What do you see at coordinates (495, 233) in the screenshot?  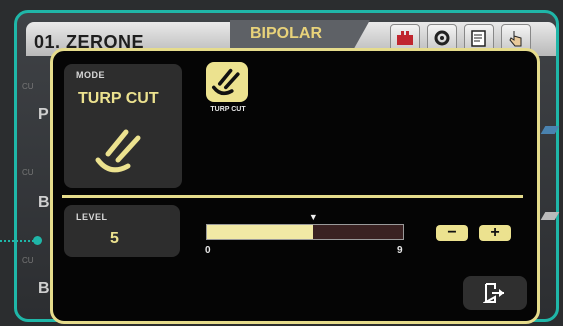 I see `level-increase-button: +` at bounding box center [495, 233].